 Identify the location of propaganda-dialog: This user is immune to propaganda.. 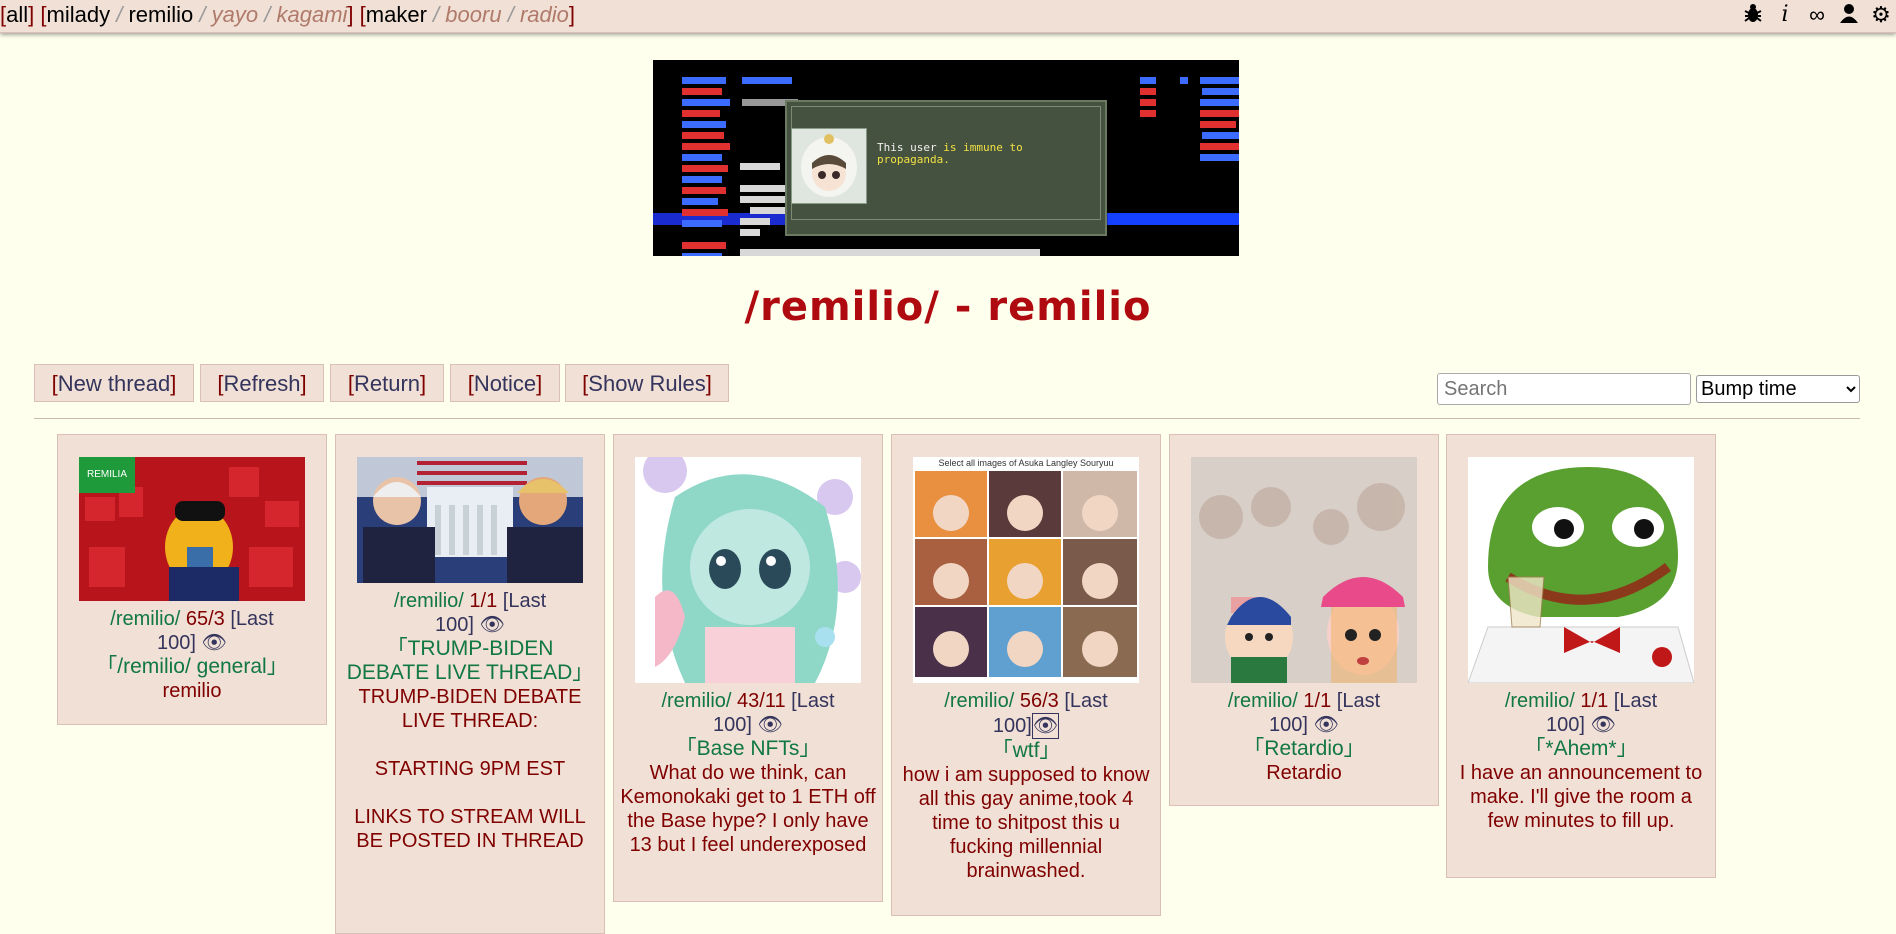
(946, 168).